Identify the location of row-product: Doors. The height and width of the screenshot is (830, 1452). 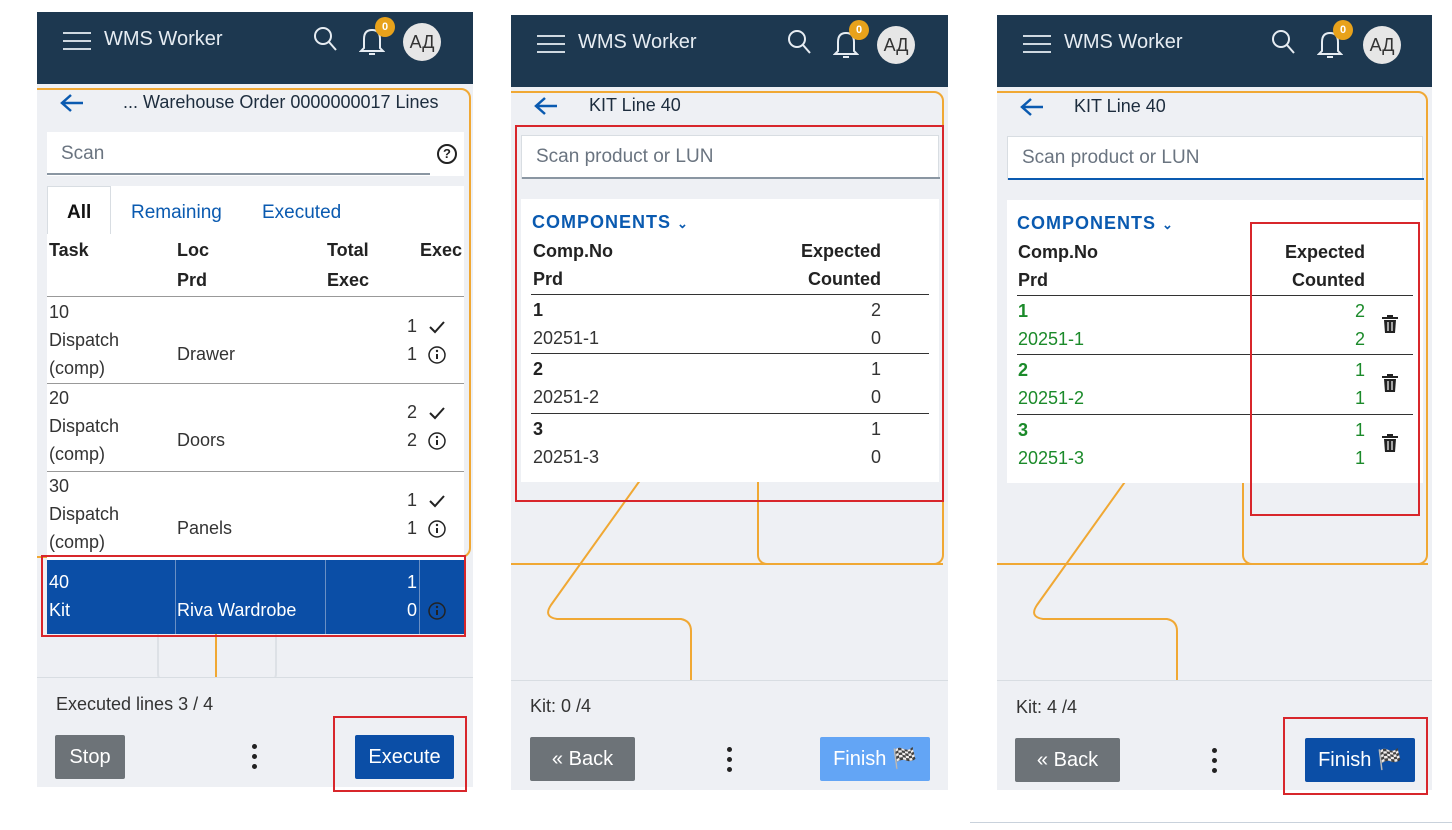
(201, 440).